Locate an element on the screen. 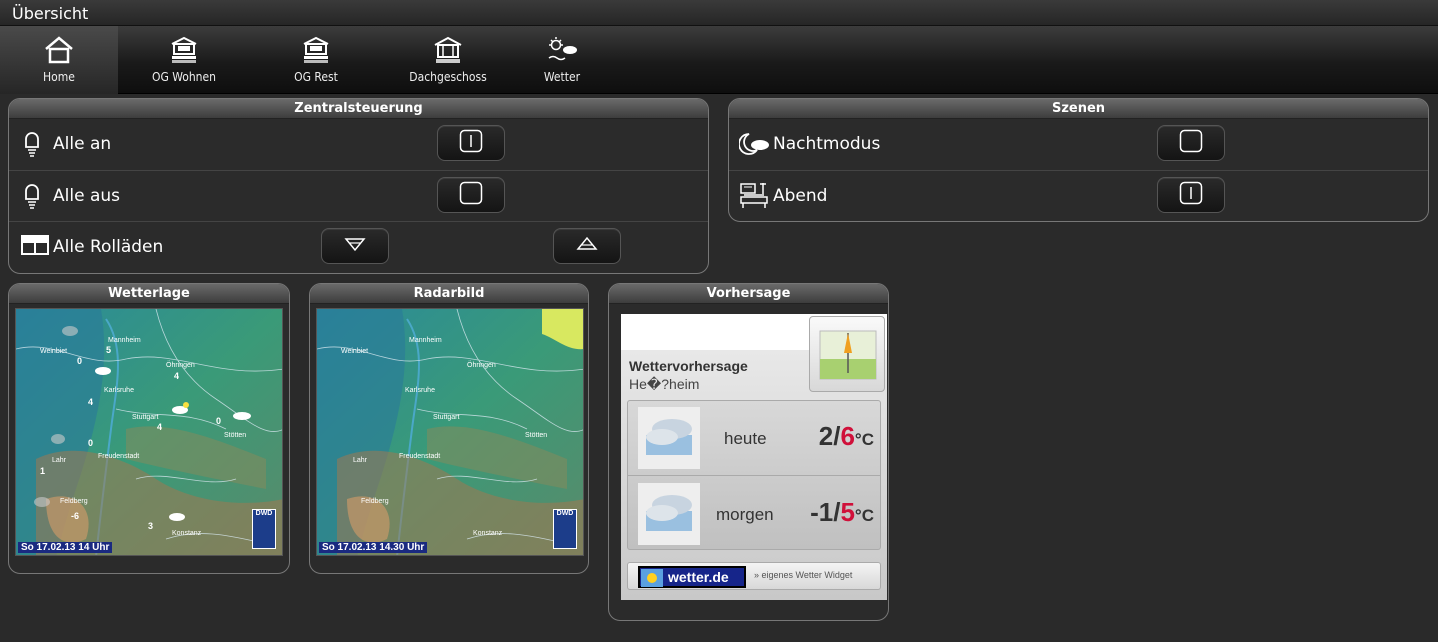 This screenshot has width=1438, height=642. radar-timestamp: So 17.02.13 14.30 Uhr is located at coordinates (373, 547).